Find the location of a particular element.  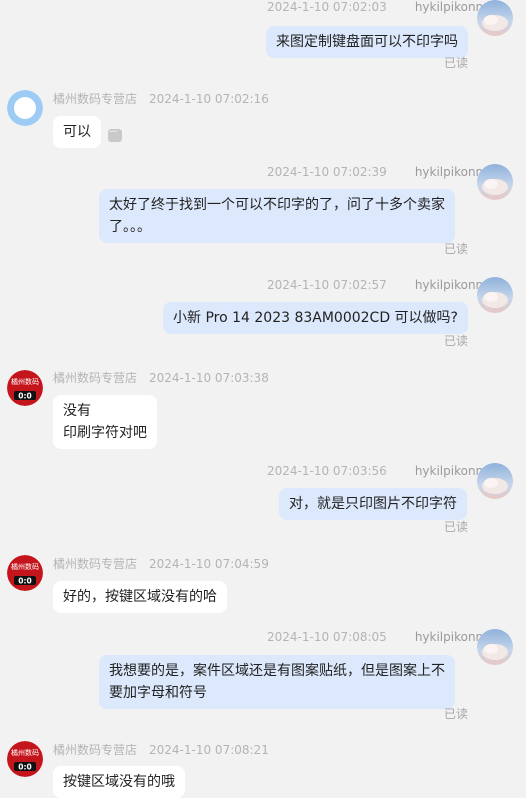

message-time: 2024-1-10 07:08:05 is located at coordinates (327, 637).